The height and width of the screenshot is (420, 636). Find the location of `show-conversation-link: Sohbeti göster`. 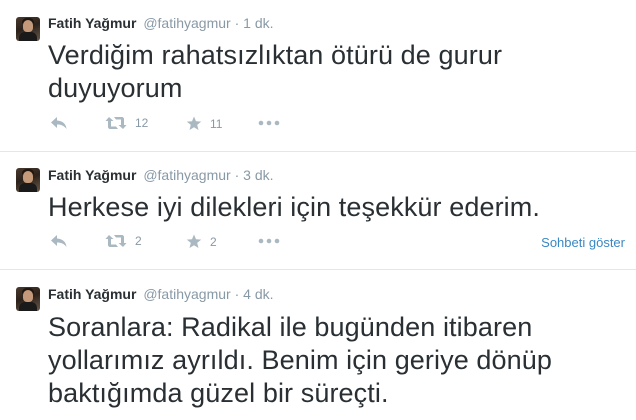

show-conversation-link: Sohbeti göster is located at coordinates (583, 242).